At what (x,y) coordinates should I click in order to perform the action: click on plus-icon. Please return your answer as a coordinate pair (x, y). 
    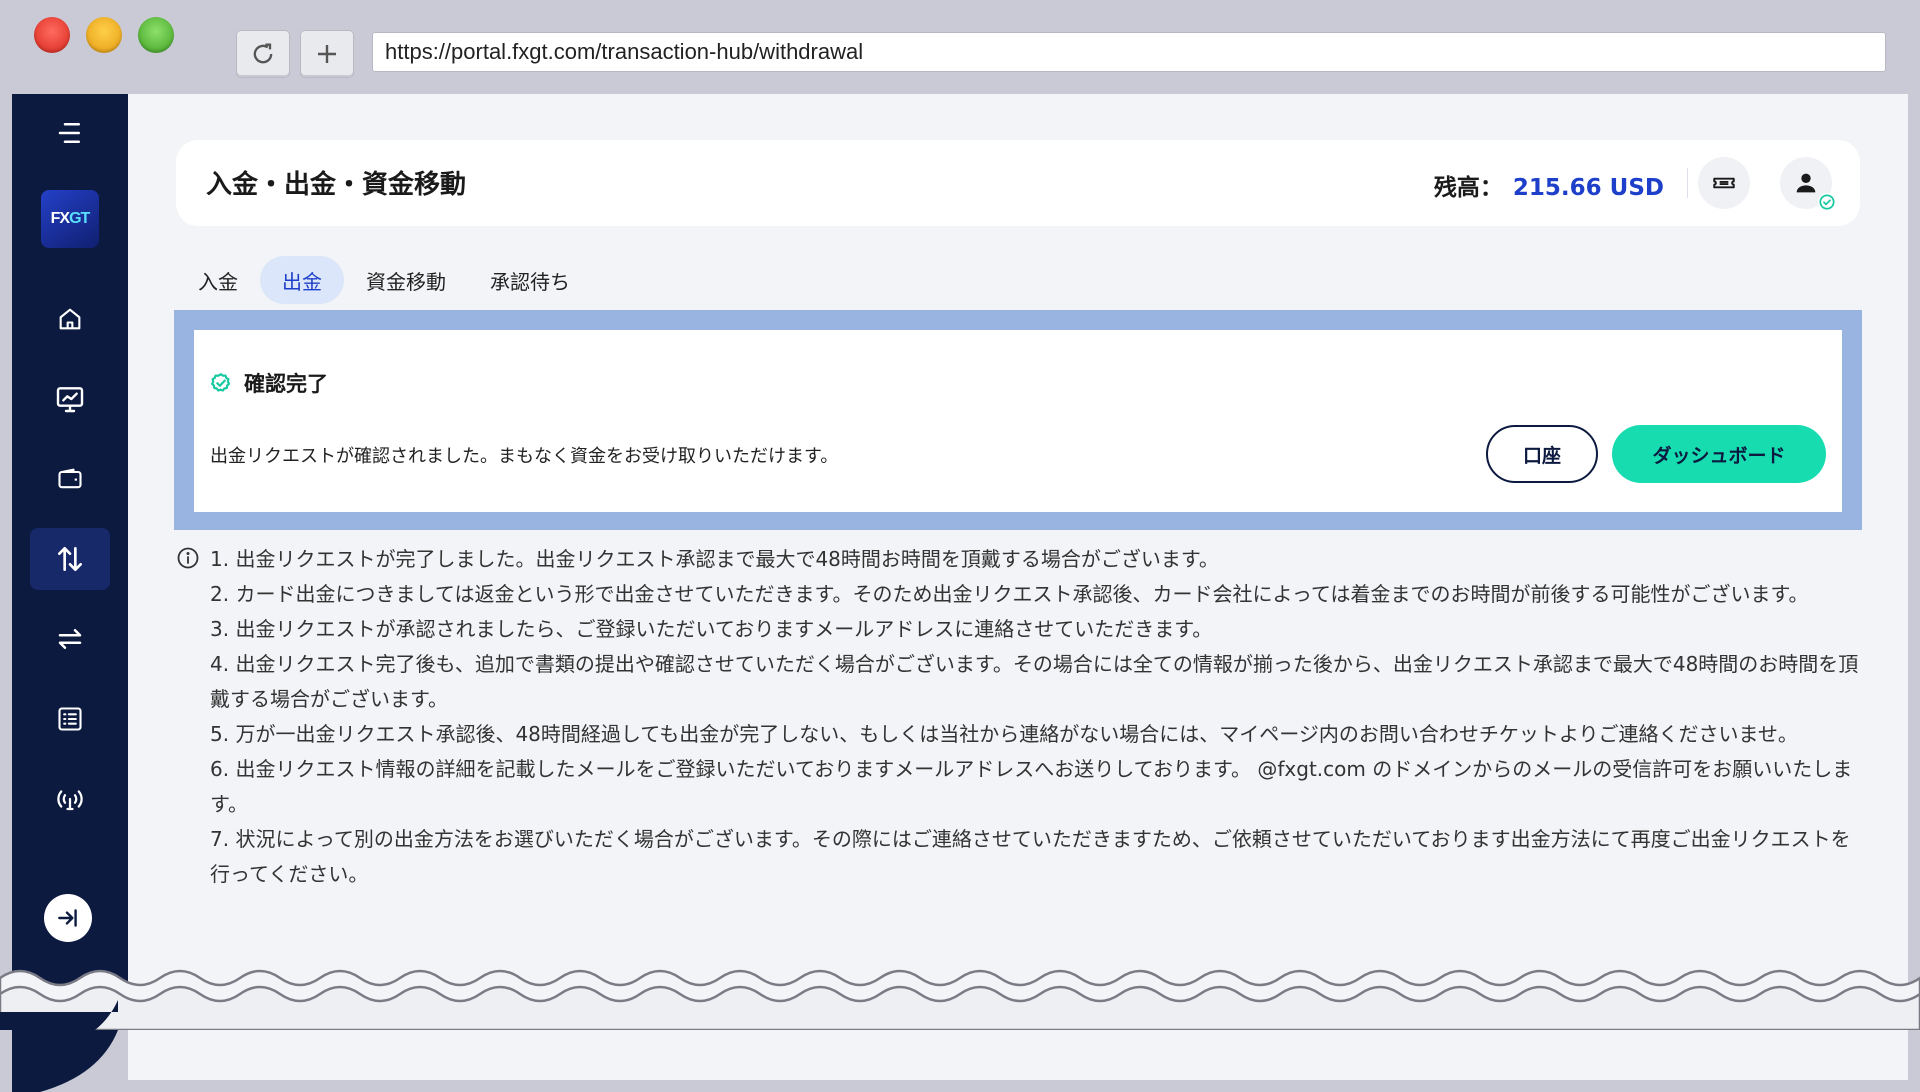
    Looking at the image, I should click on (327, 54).